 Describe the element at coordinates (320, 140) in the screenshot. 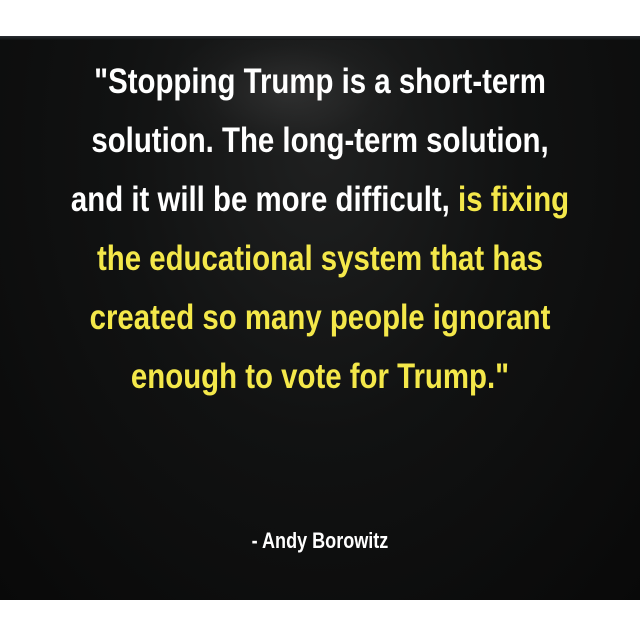

I see `quote-line-2: solution. The long-term solution,` at that location.